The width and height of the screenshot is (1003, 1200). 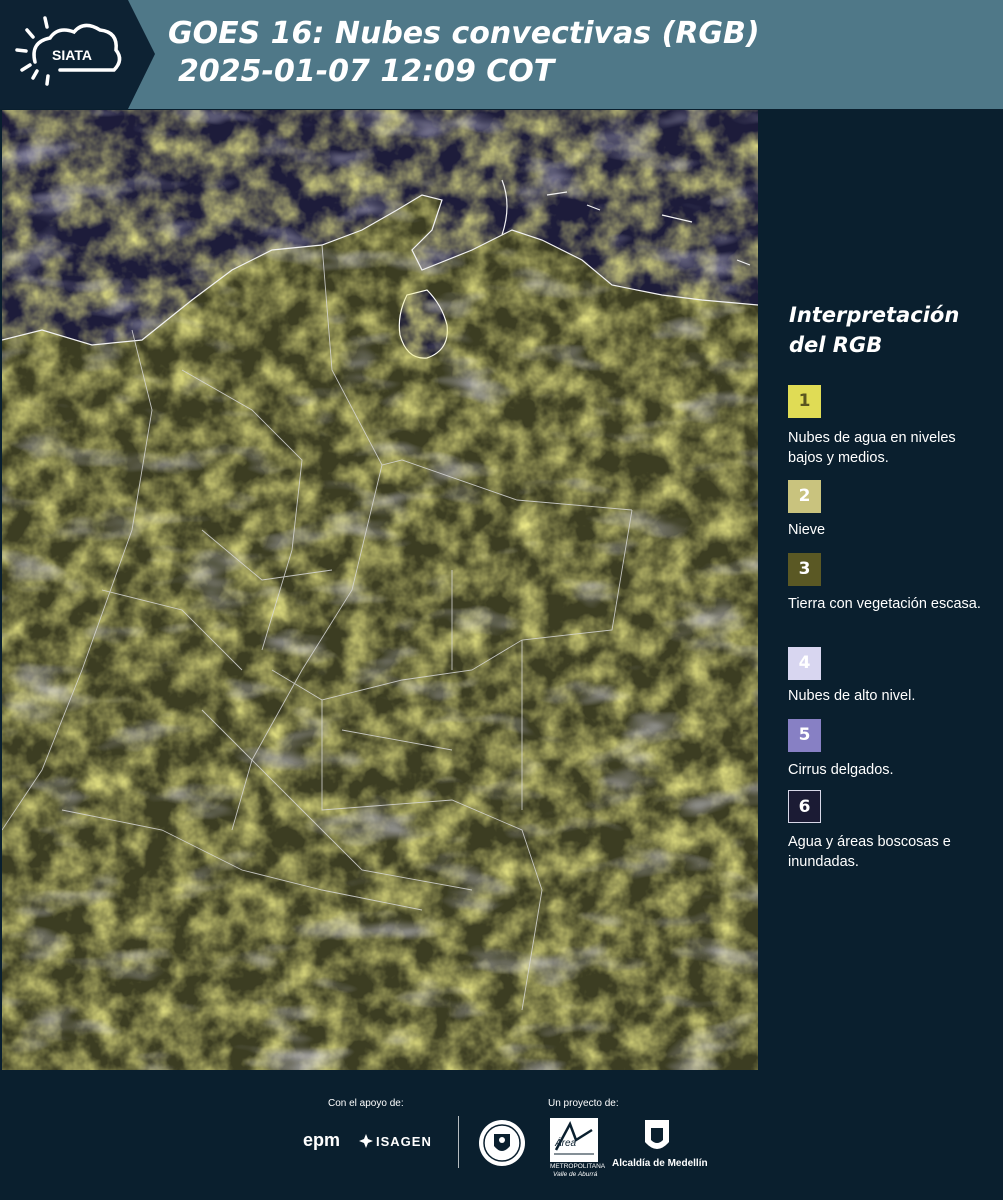 What do you see at coordinates (660, 1163) in the screenshot?
I see `alcaldia-logo-text: Alcaldía de Medellín` at bounding box center [660, 1163].